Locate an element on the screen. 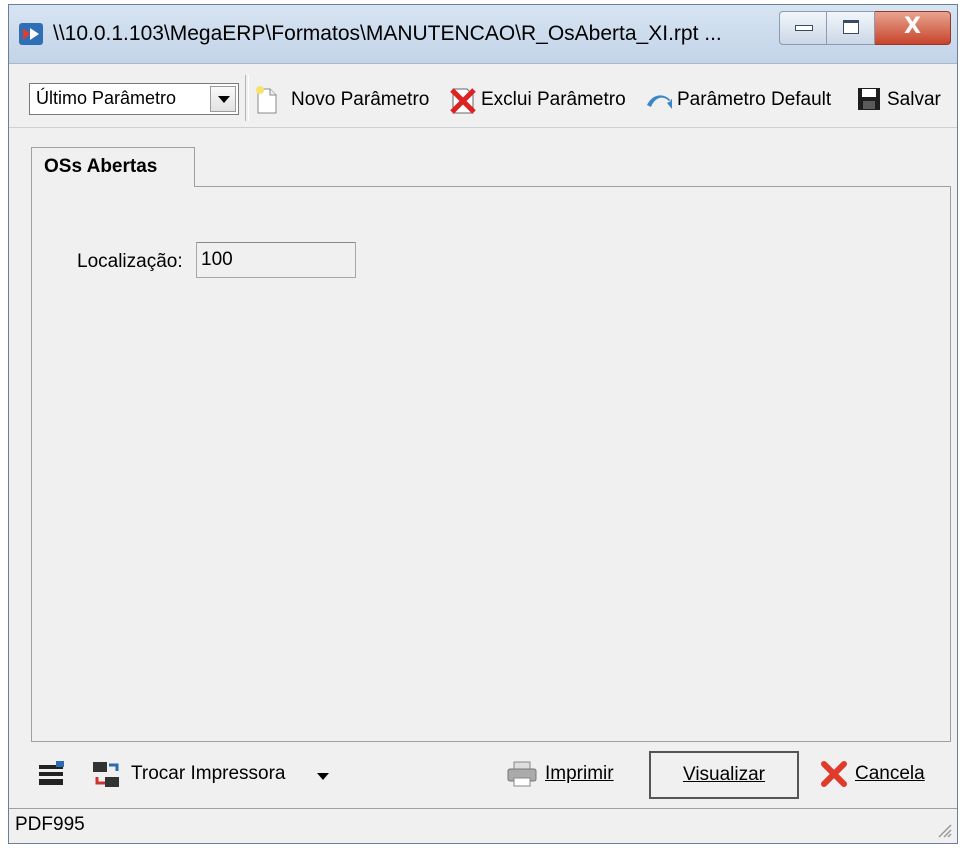  new-parameter-label: Novo Parâmetro is located at coordinates (360, 99).